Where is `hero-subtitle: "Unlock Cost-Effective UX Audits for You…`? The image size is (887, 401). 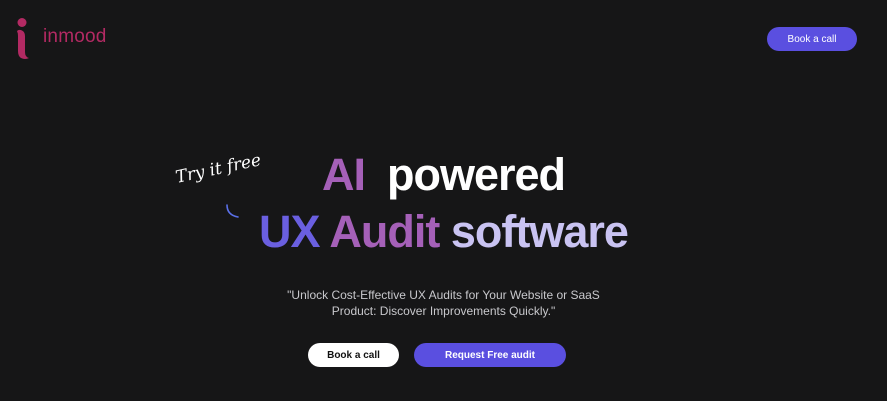 hero-subtitle: "Unlock Cost-Effective UX Audits for You… is located at coordinates (443, 303).